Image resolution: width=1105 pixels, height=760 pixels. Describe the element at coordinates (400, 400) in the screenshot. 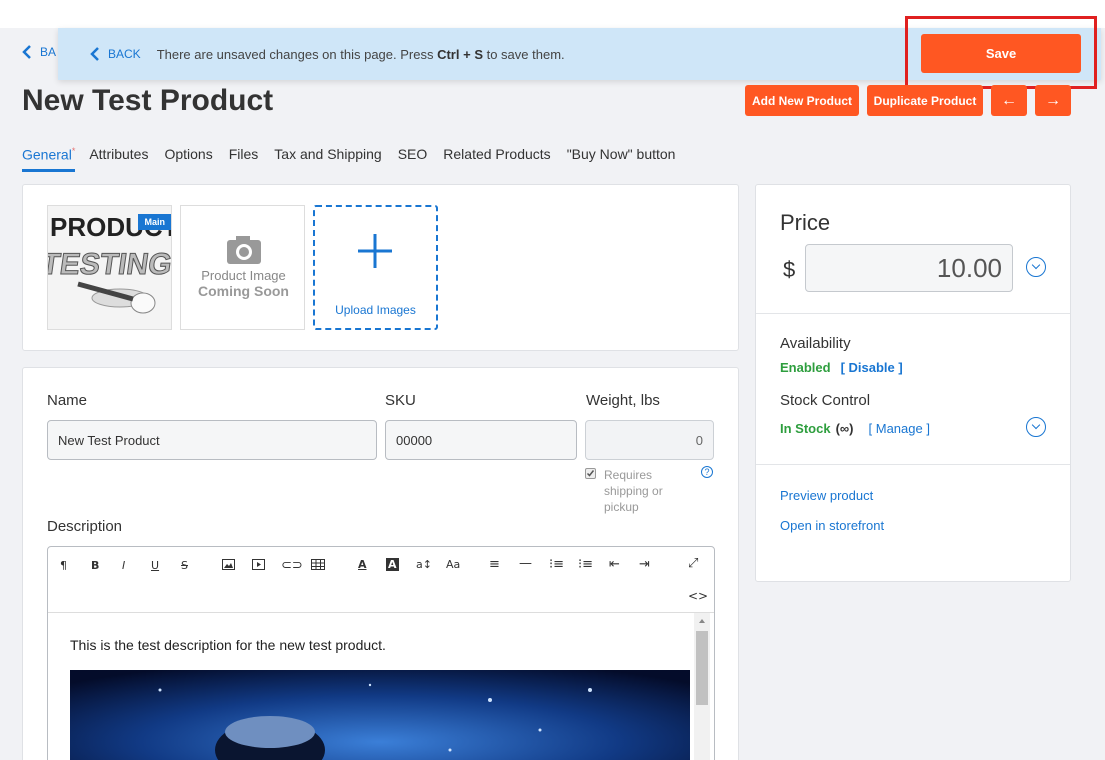

I see `sku-label: SKU` at that location.